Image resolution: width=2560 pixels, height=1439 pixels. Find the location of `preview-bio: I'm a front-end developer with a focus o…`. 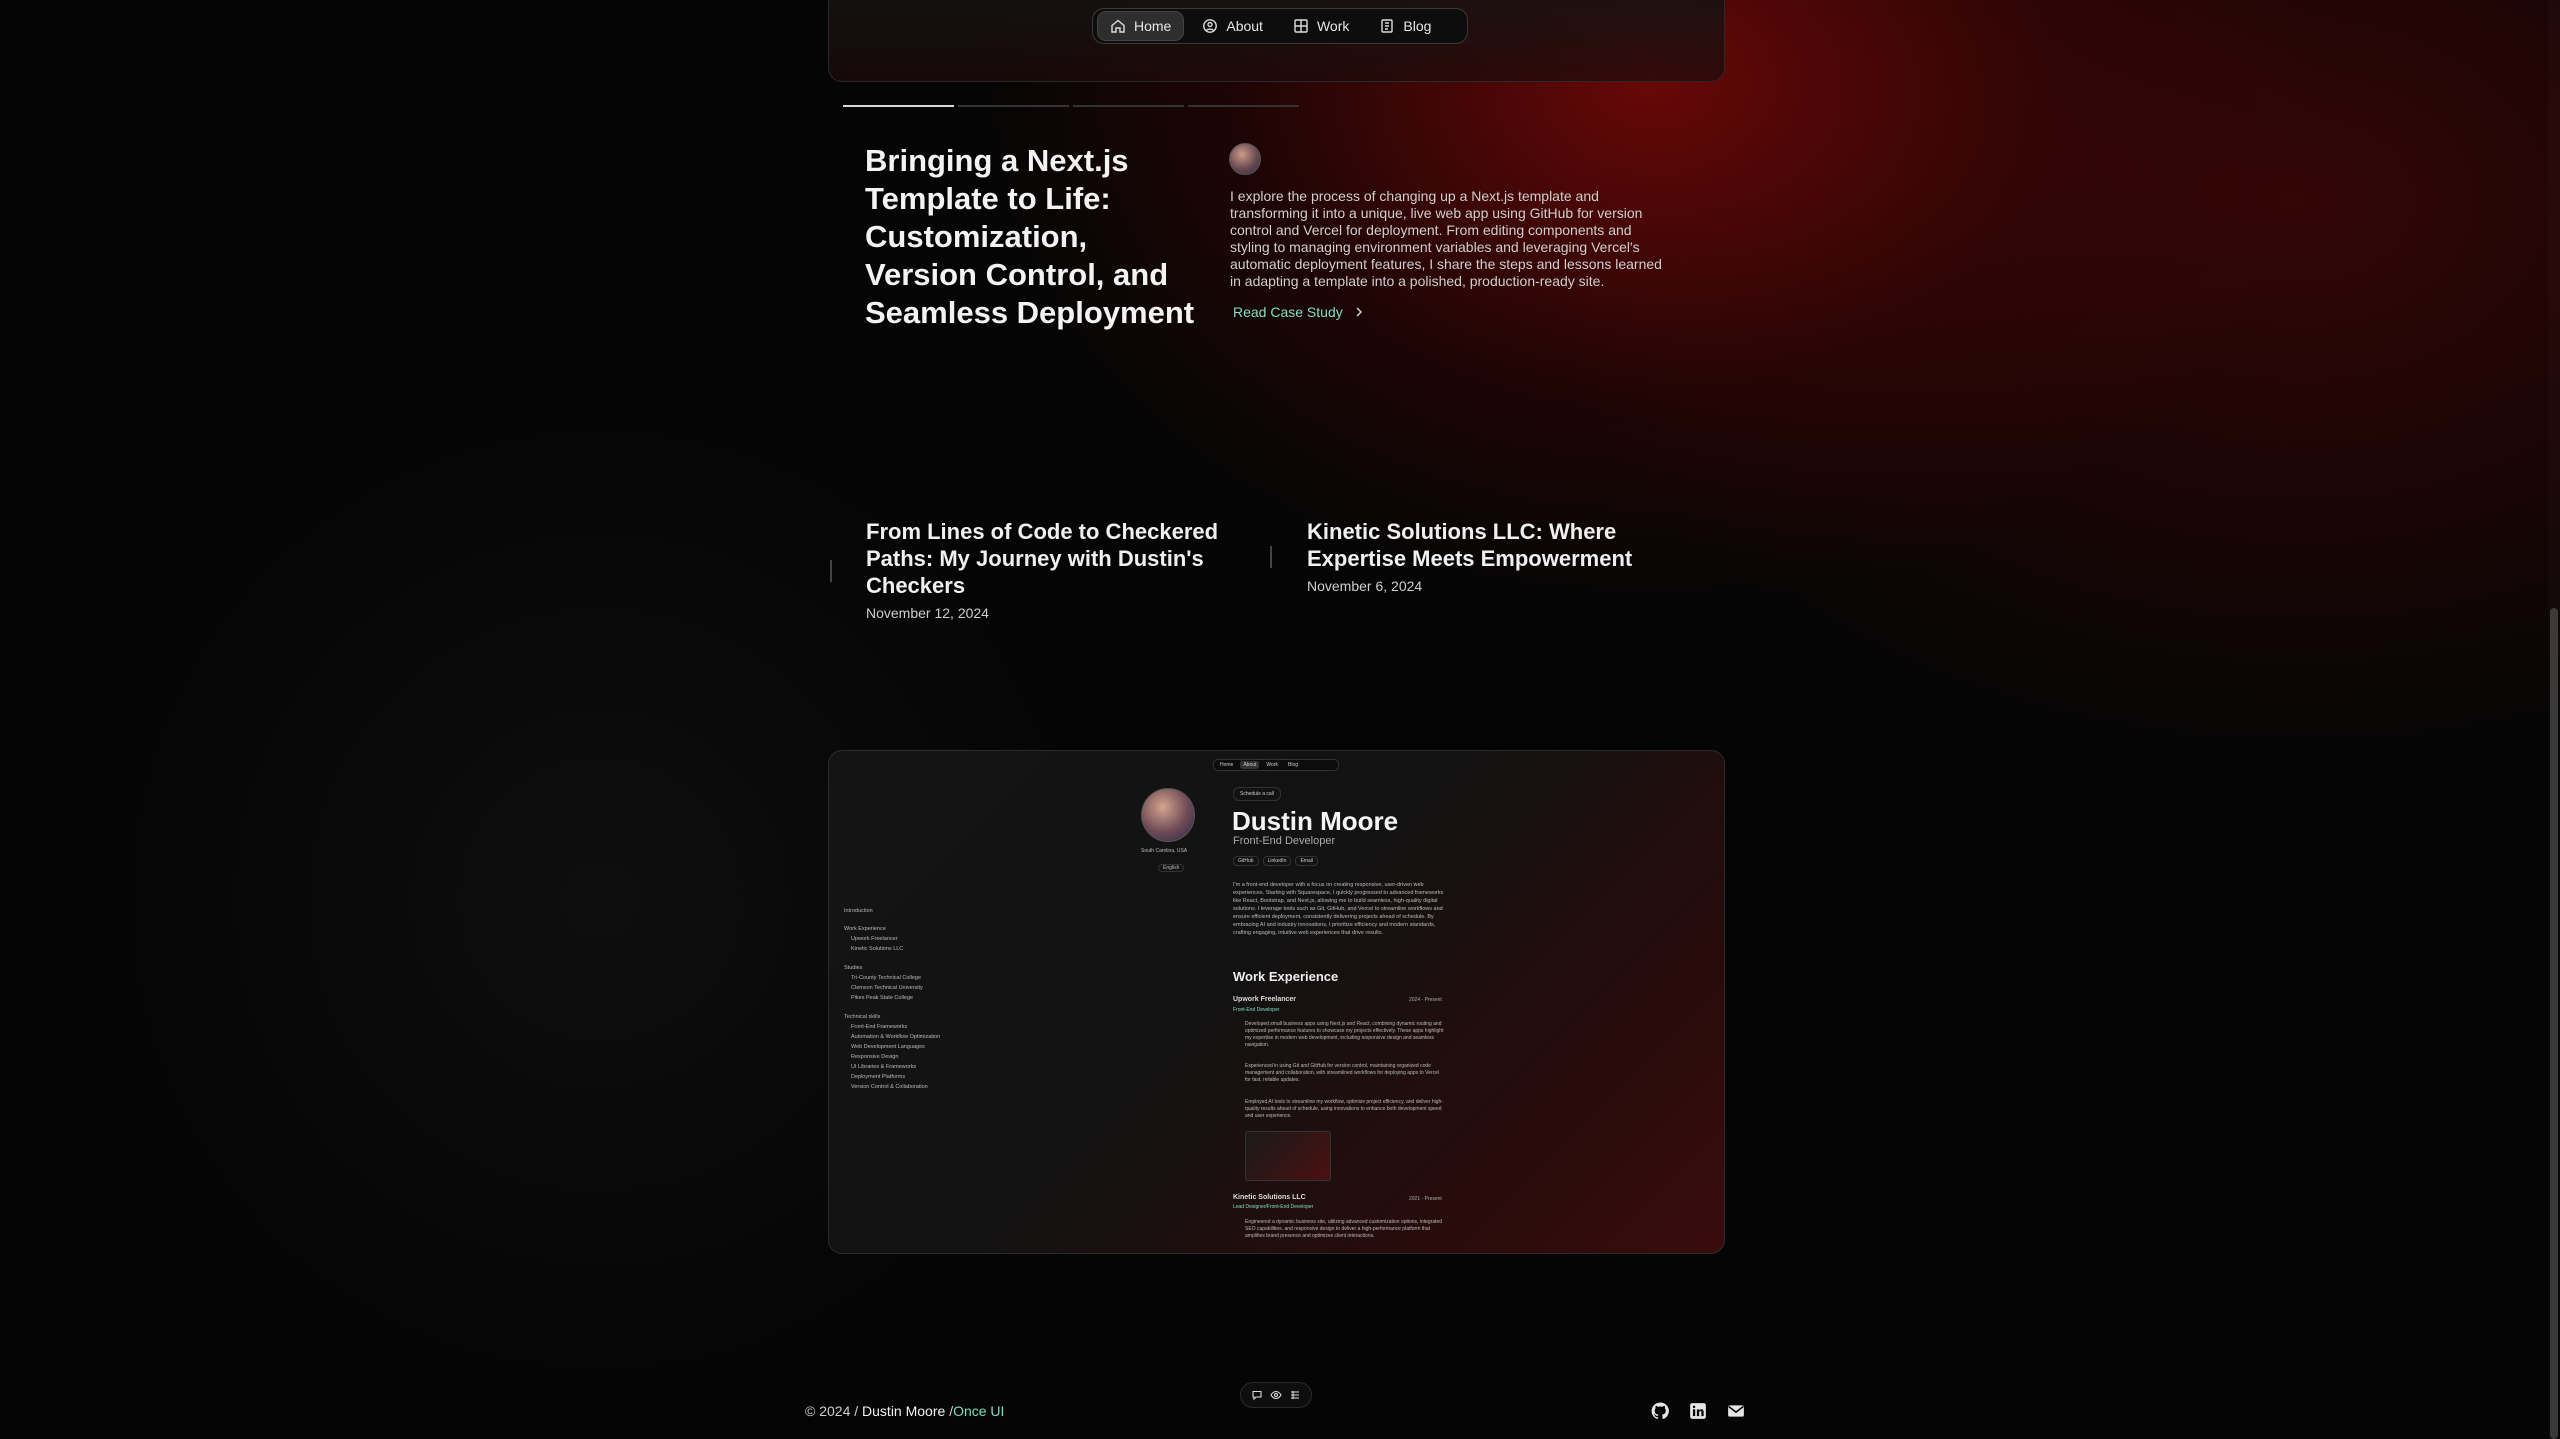

preview-bio: I'm a front-end developer with a focus o… is located at coordinates (1338, 909).